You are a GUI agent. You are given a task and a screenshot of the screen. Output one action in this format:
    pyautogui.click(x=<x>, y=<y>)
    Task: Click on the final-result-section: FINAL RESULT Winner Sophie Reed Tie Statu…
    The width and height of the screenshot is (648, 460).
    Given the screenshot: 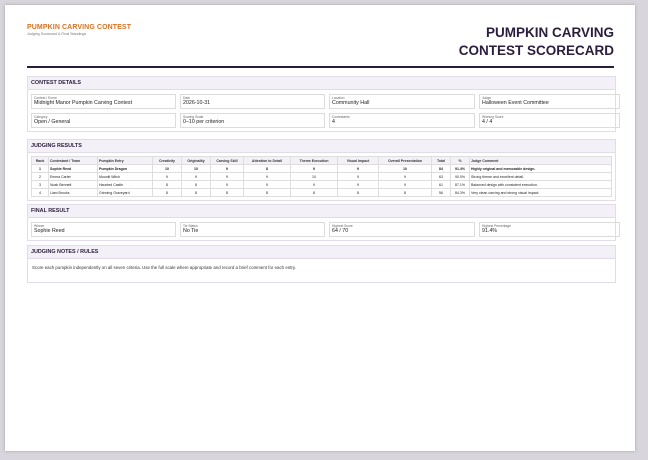 What is the action you would take?
    pyautogui.click(x=323, y=222)
    